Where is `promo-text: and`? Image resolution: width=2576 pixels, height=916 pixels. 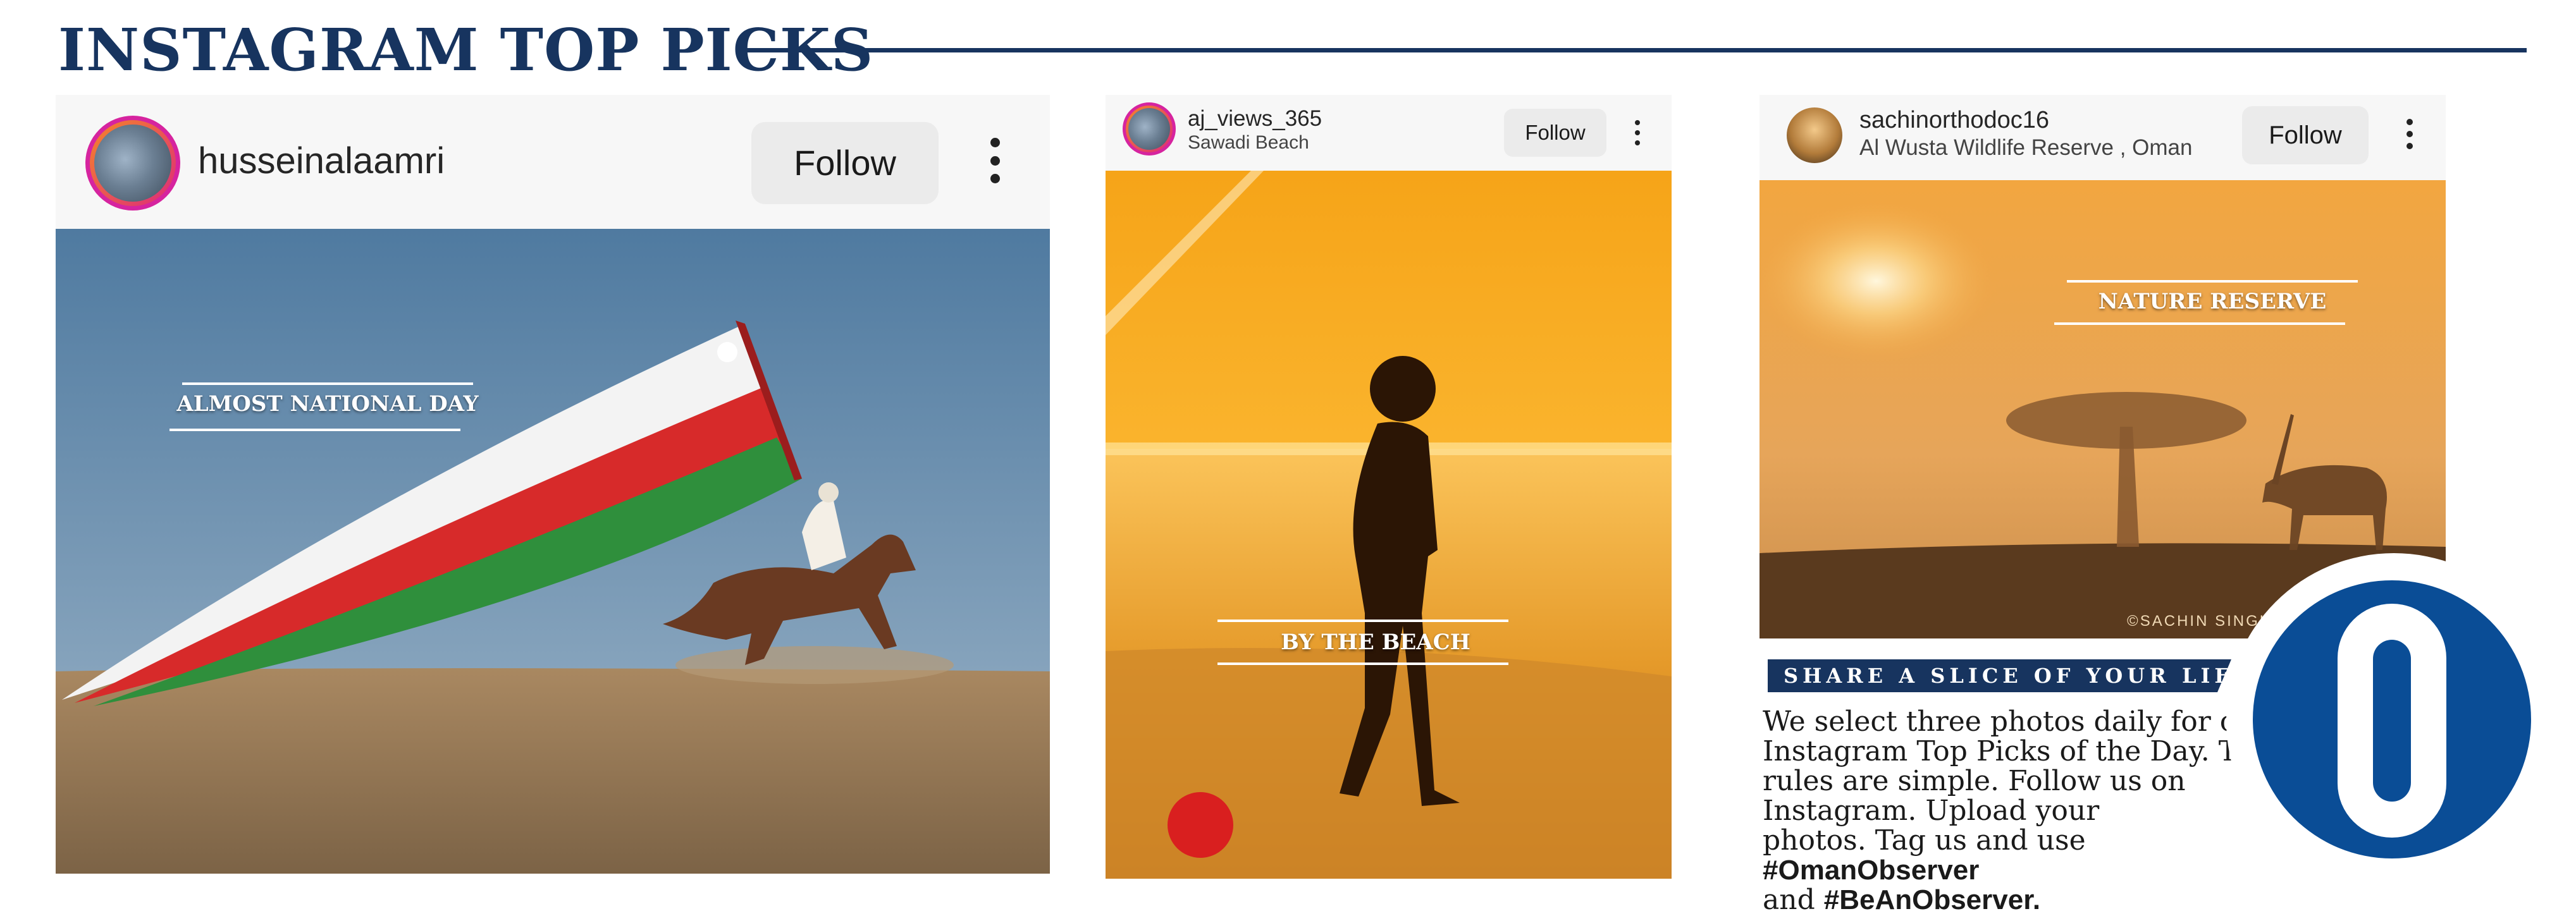 promo-text: and is located at coordinates (1793, 900).